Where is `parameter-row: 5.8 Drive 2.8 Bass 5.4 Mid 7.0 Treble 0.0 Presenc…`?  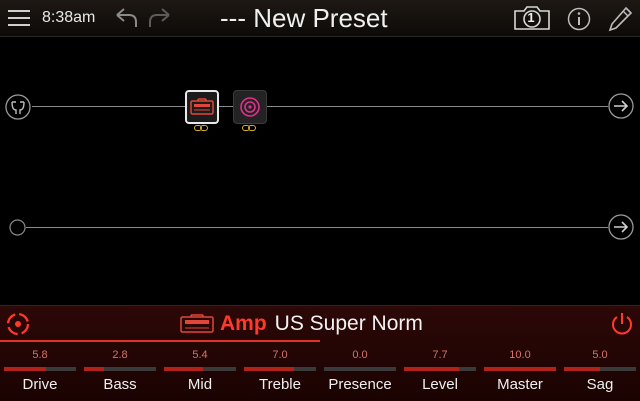 parameter-row: 5.8 Drive 2.8 Bass 5.4 Mid 7.0 Treble 0.0 Presenc… is located at coordinates (320, 373).